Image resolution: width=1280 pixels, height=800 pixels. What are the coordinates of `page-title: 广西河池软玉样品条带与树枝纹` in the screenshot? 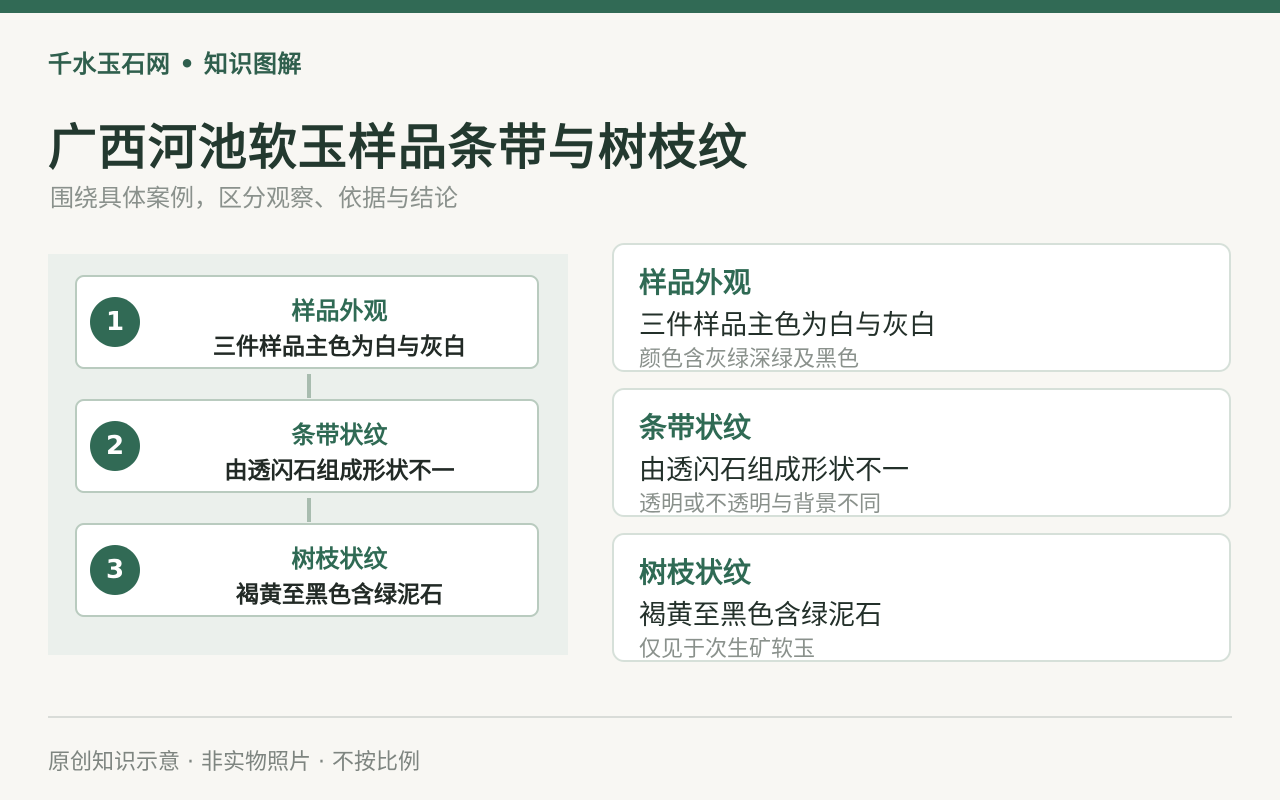 It's located at (398, 147).